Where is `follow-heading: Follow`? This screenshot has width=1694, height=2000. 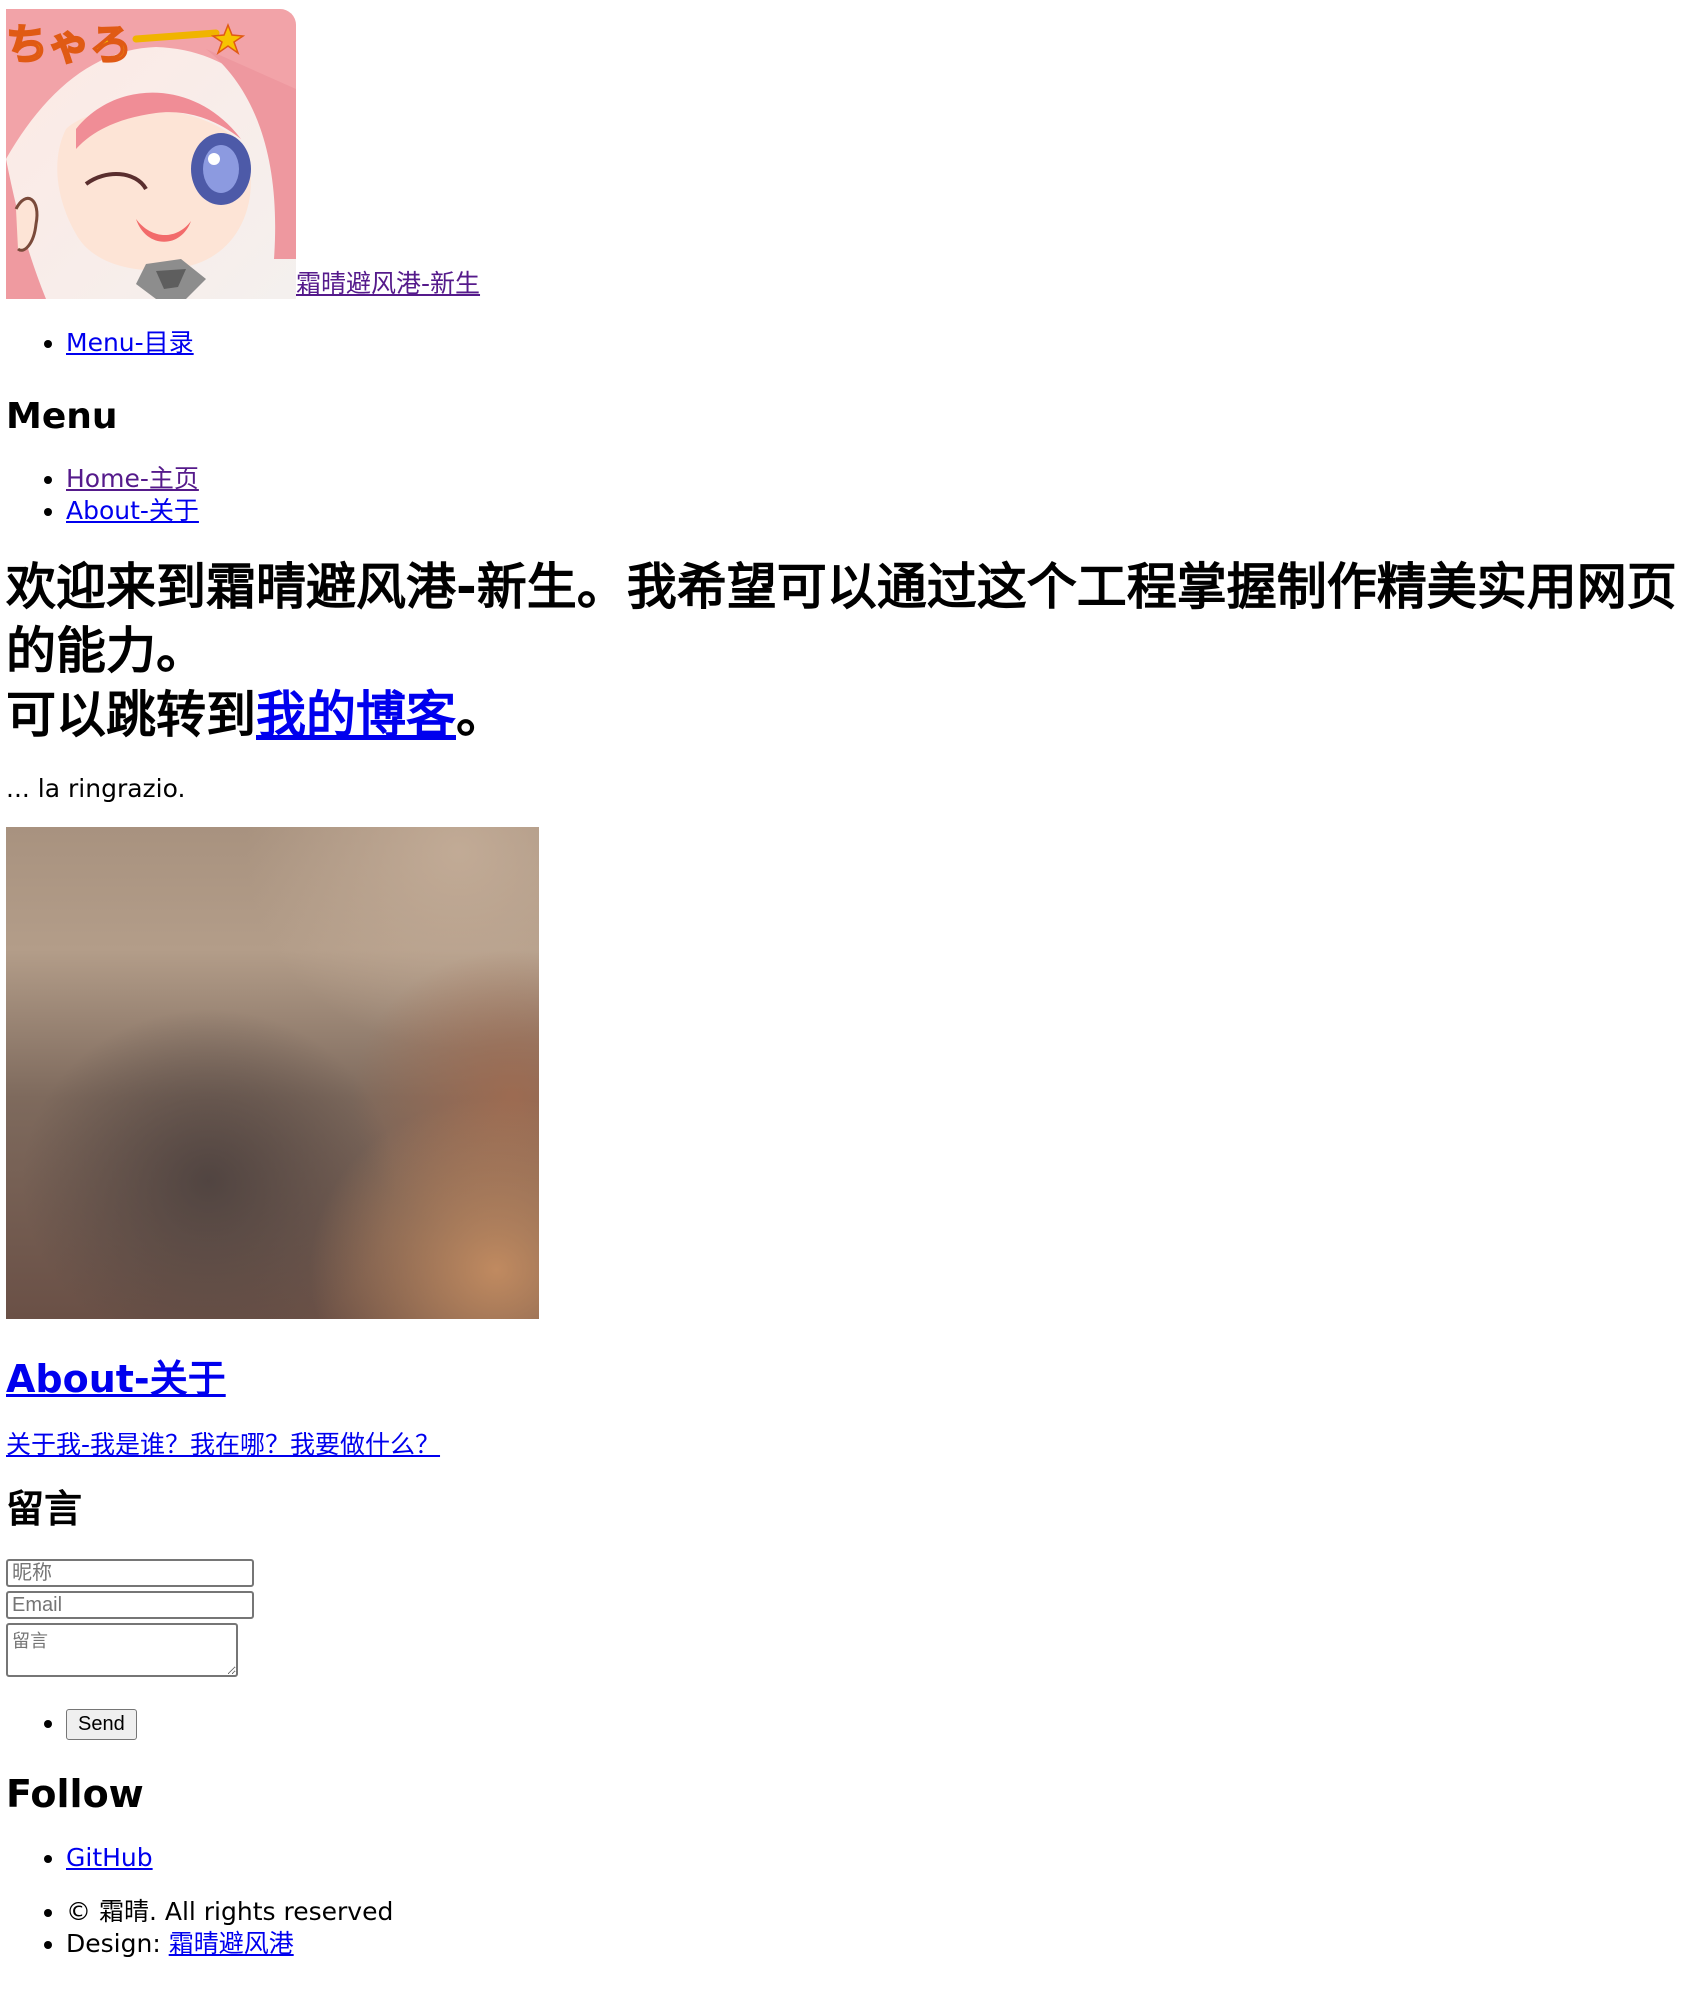
follow-heading: Follow is located at coordinates (75, 1793).